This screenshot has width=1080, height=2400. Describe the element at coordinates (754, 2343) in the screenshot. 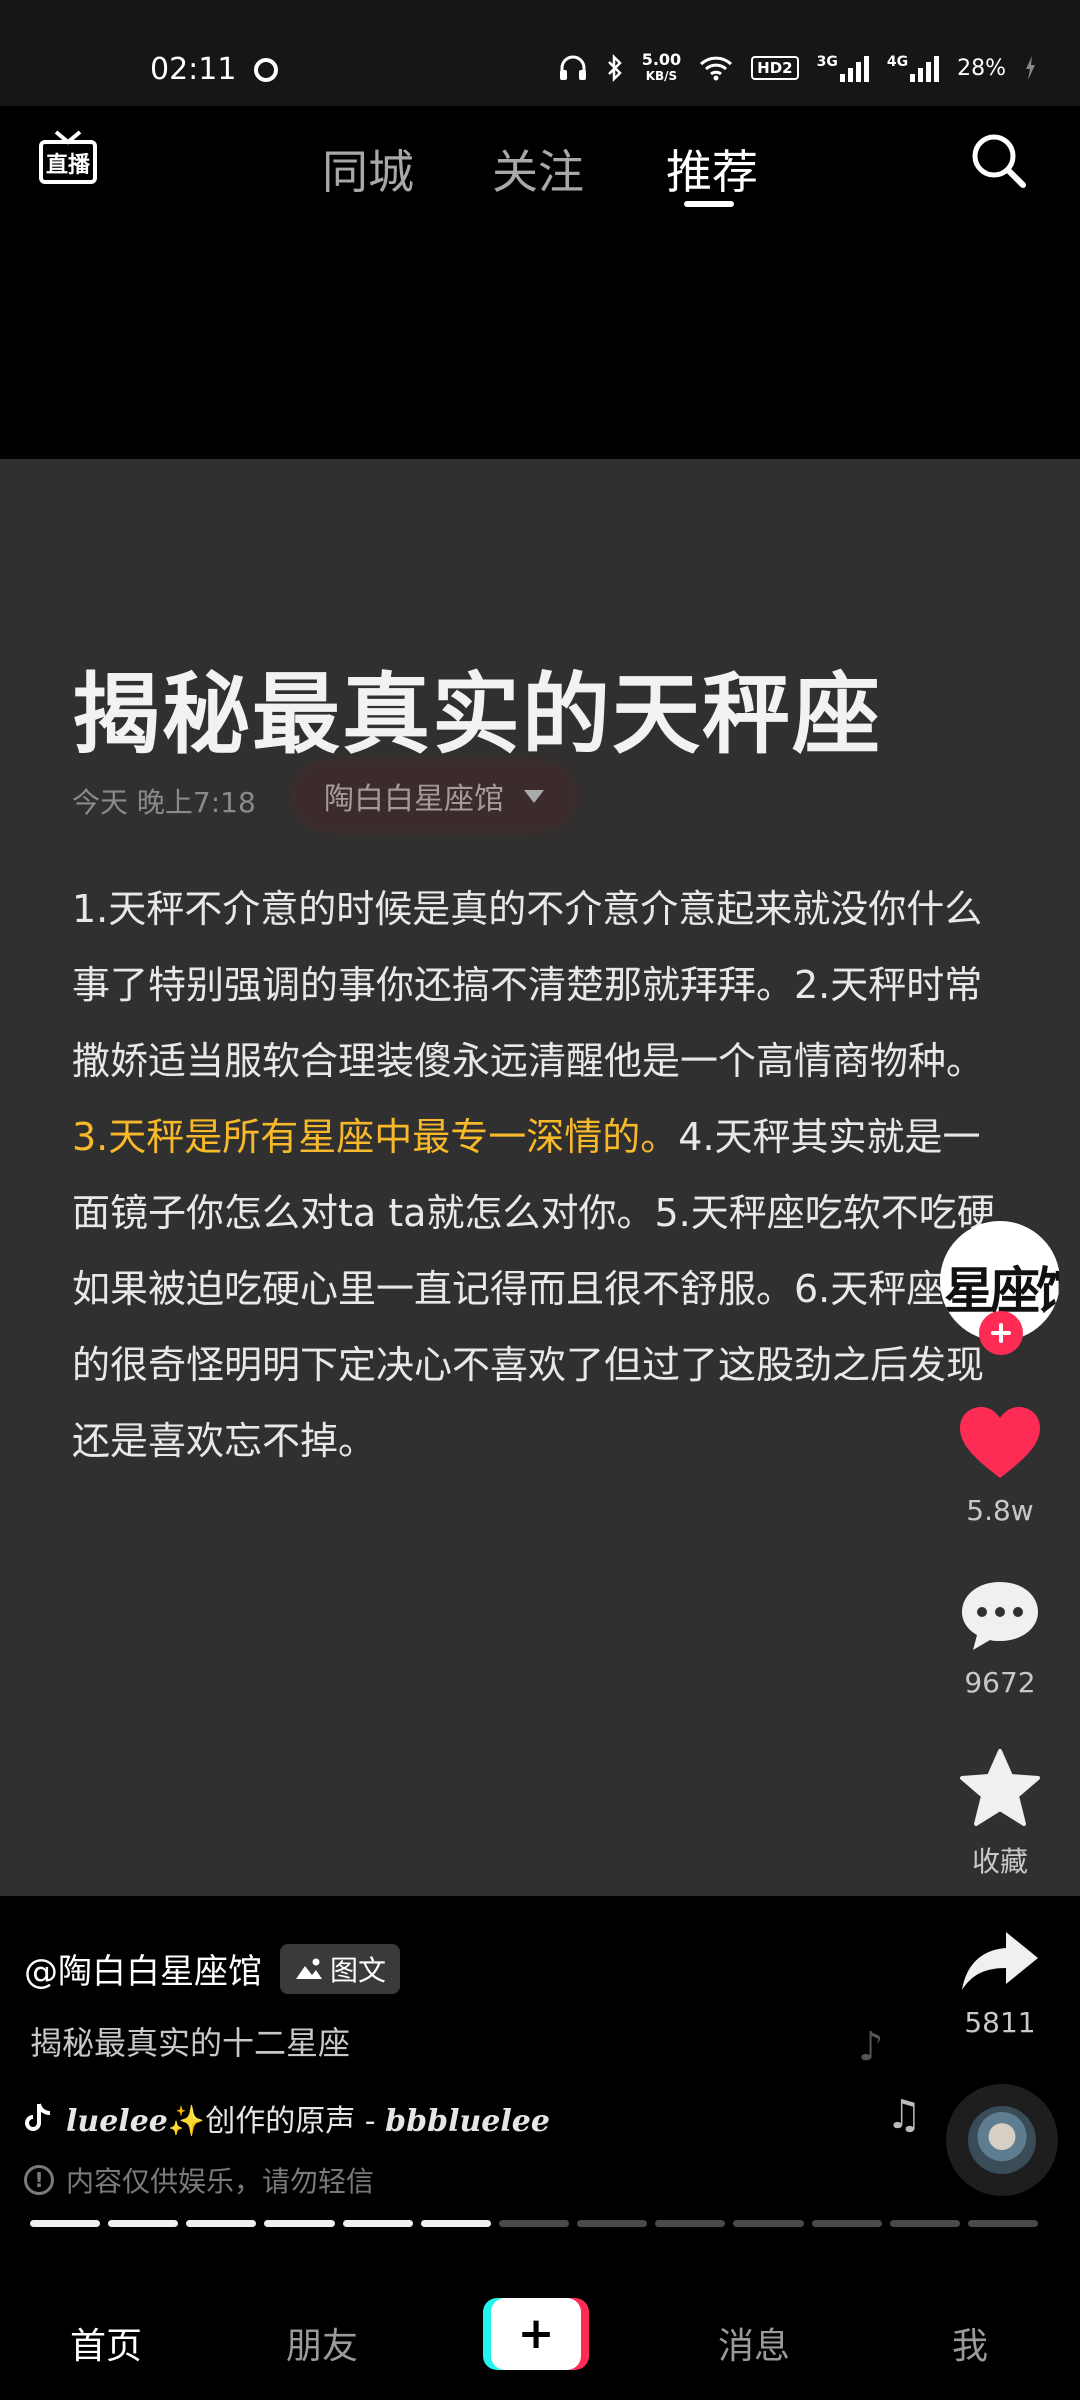

I see `tab-messages: 消息` at that location.